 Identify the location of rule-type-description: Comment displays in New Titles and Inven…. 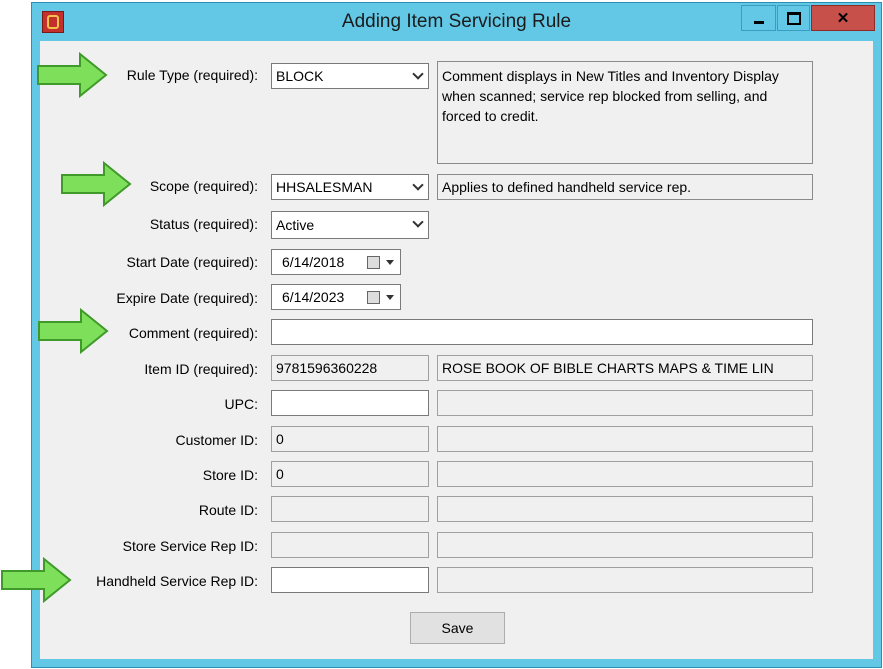
(625, 112).